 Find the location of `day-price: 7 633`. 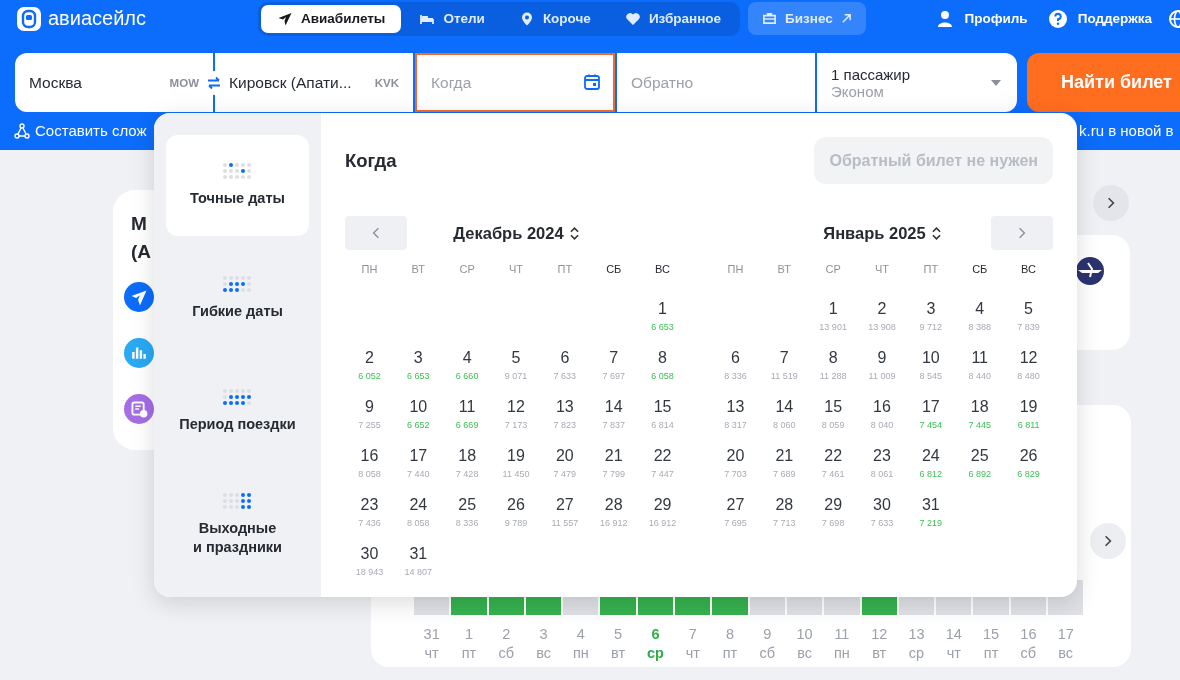

day-price: 7 633 is located at coordinates (882, 523).